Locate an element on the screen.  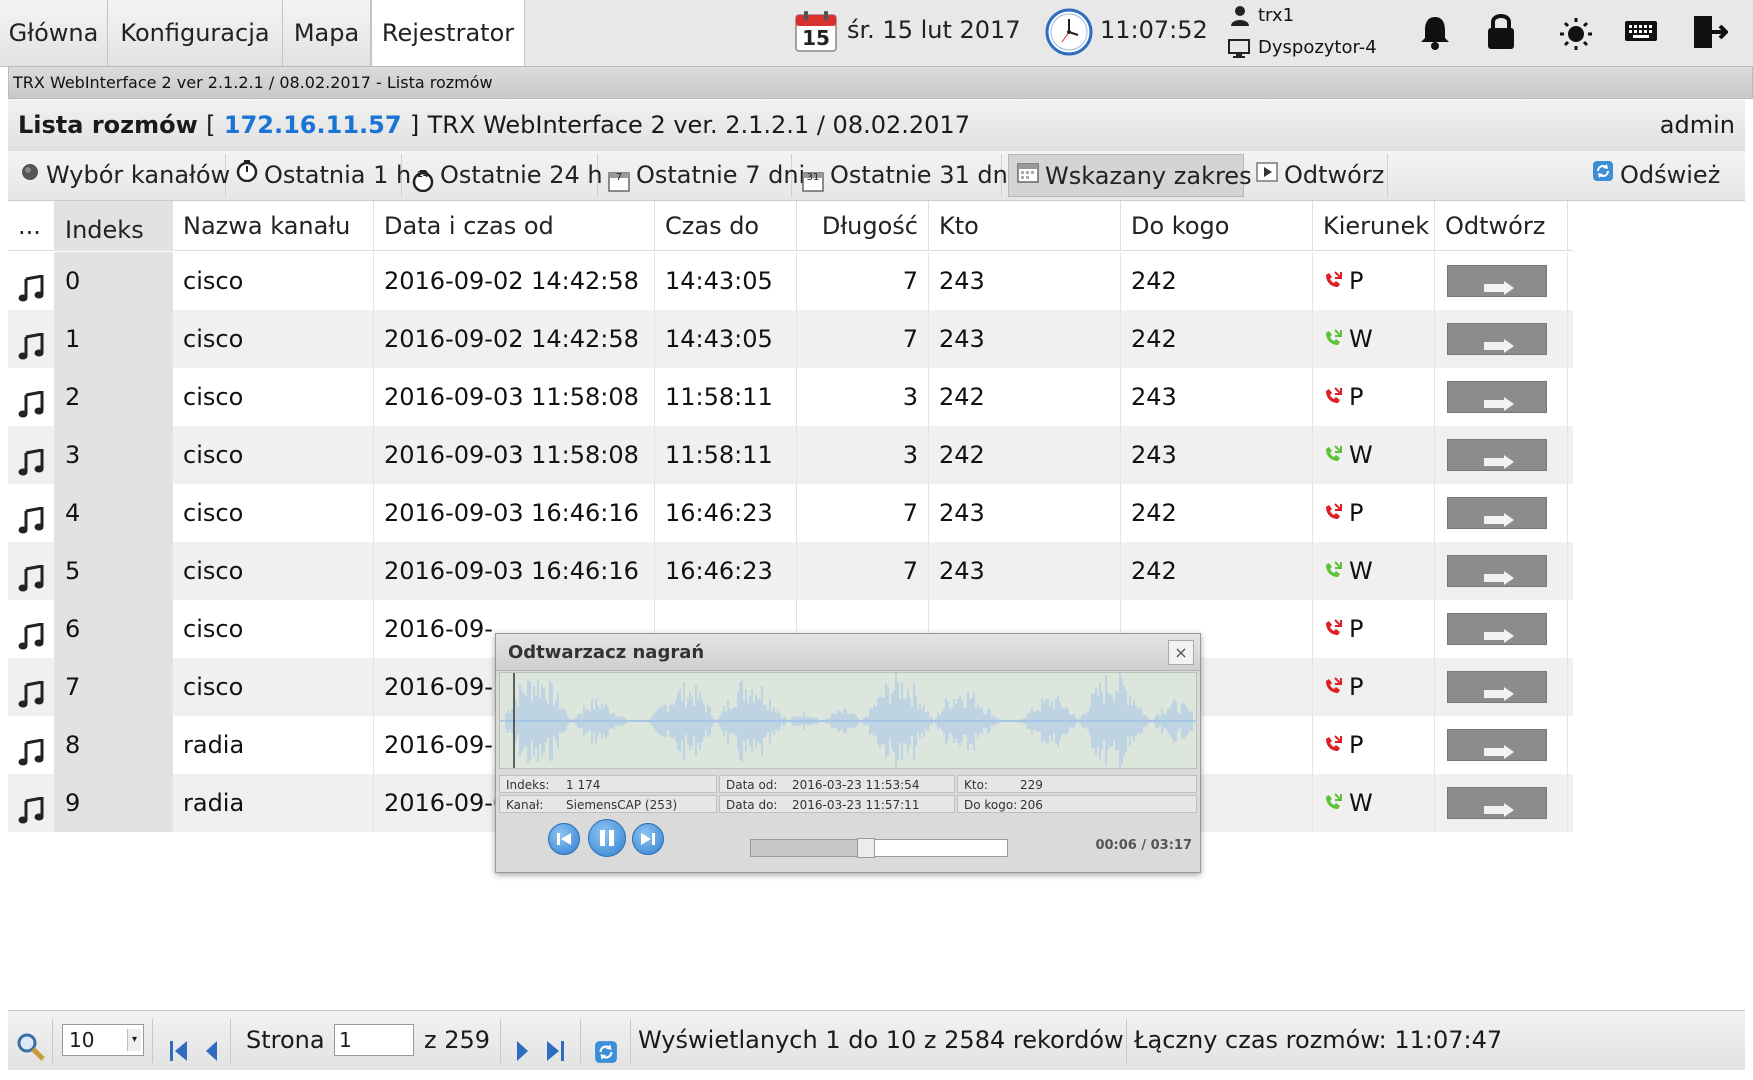
channels-button: Wybór kanałów is located at coordinates (121, 175).